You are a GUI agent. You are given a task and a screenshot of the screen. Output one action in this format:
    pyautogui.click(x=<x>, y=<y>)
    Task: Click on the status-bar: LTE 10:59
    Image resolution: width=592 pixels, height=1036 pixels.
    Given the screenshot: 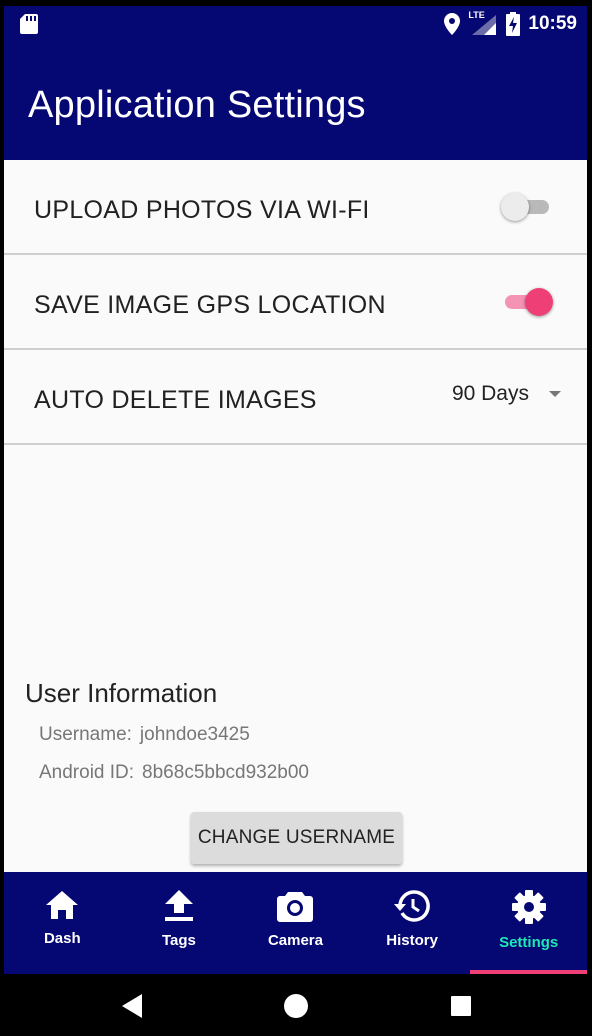 What is the action you would take?
    pyautogui.click(x=295, y=24)
    